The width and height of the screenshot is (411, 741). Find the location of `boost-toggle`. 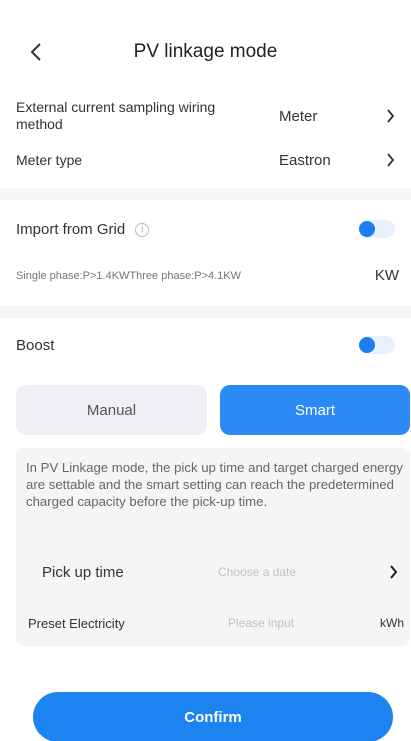

boost-toggle is located at coordinates (377, 345).